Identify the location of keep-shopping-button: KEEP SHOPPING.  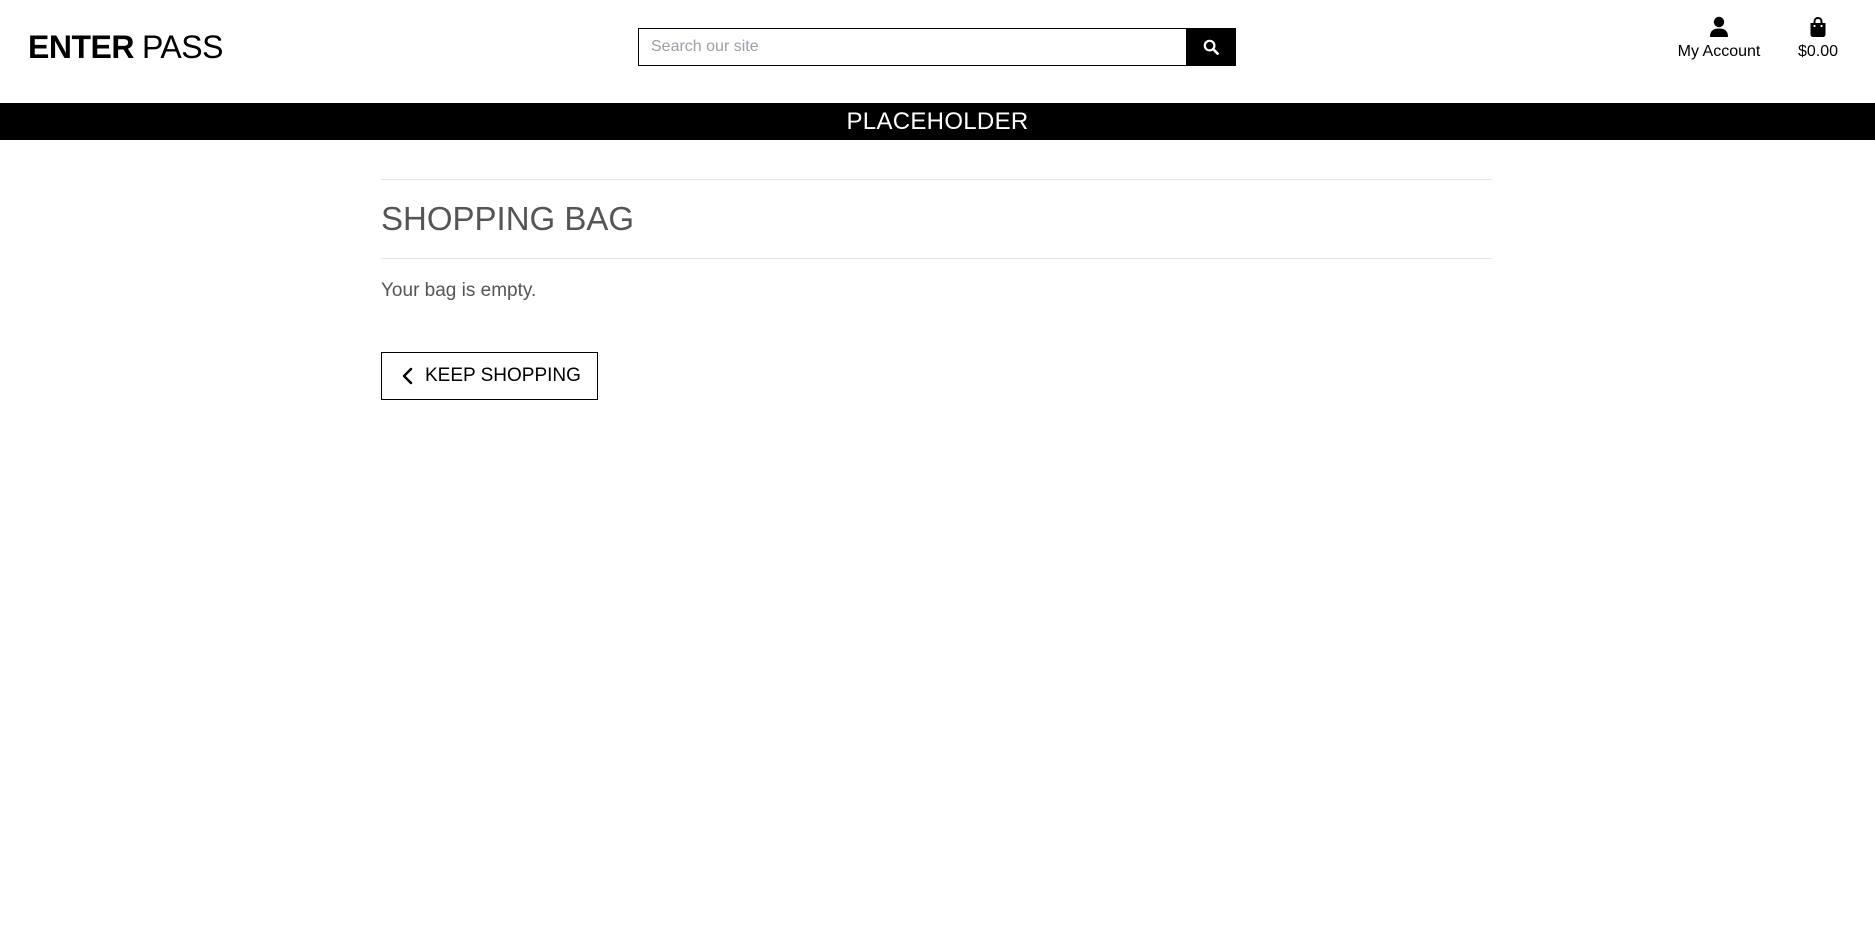
(489, 376).